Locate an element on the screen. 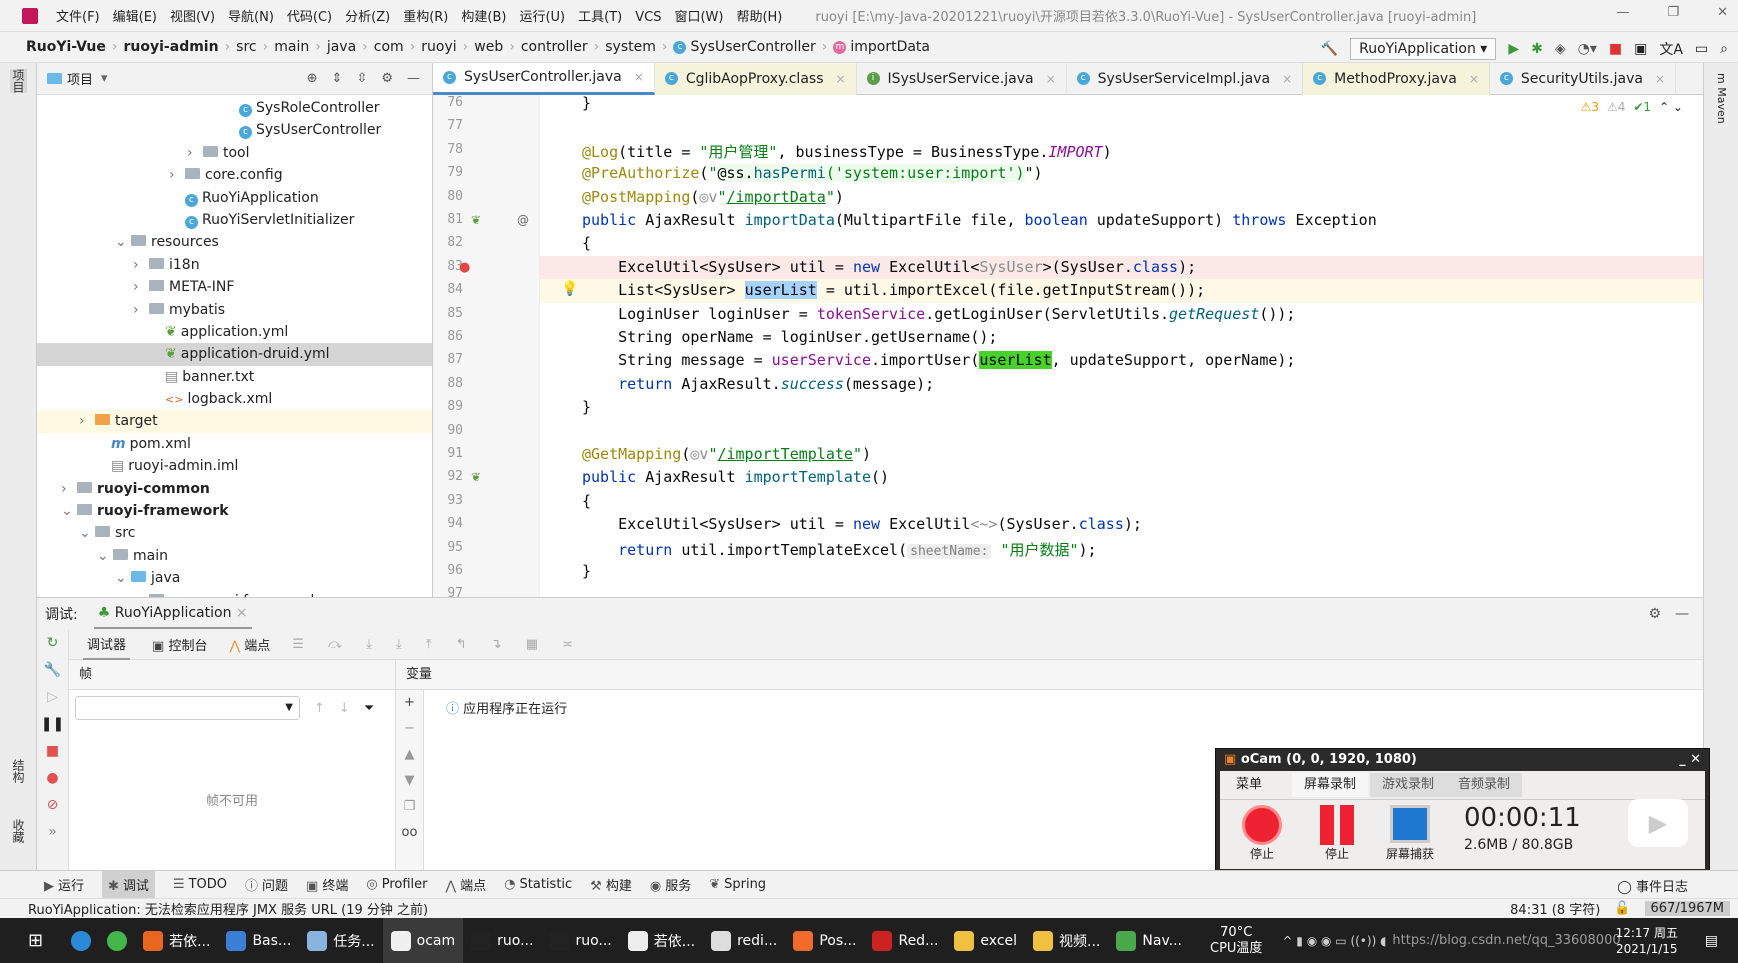  toolwindow-button: ▶ 运行 is located at coordinates (64, 884).